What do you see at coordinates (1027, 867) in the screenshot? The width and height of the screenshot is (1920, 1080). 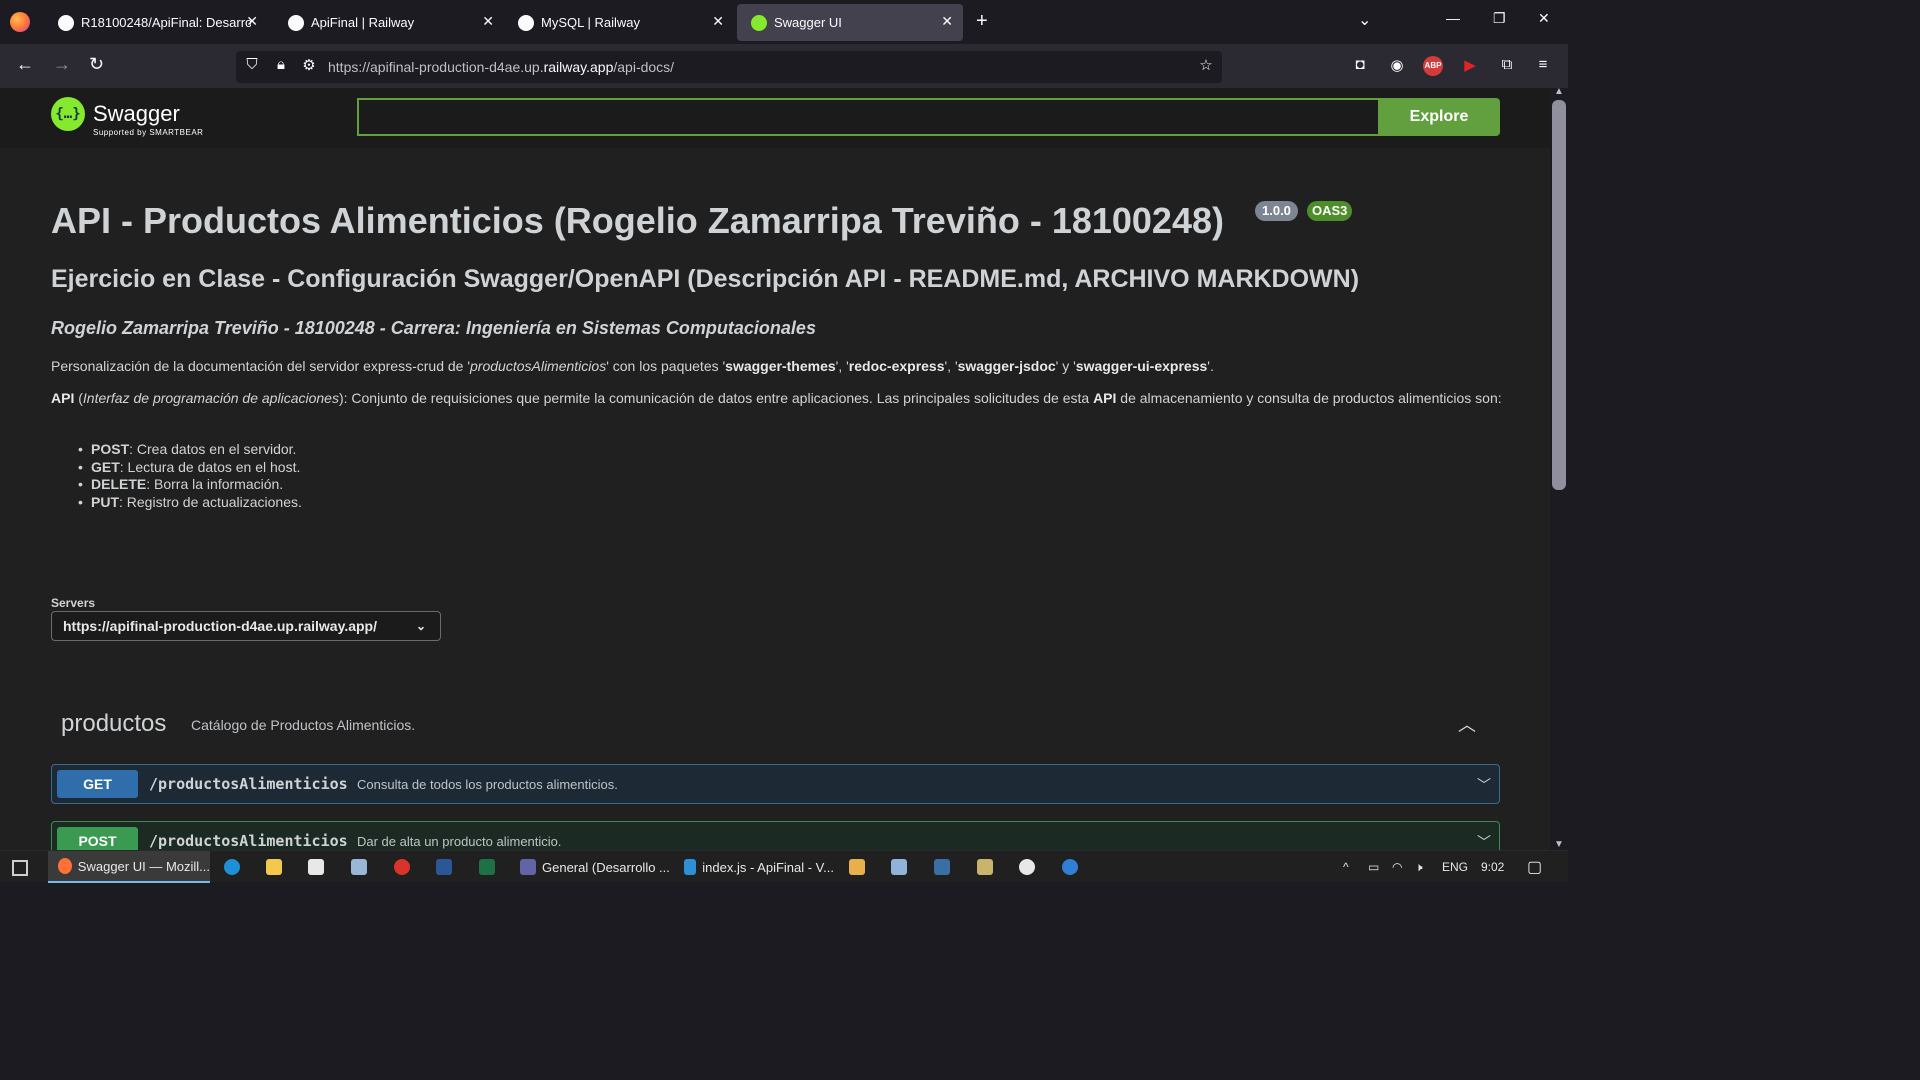 I see `slack-icon` at bounding box center [1027, 867].